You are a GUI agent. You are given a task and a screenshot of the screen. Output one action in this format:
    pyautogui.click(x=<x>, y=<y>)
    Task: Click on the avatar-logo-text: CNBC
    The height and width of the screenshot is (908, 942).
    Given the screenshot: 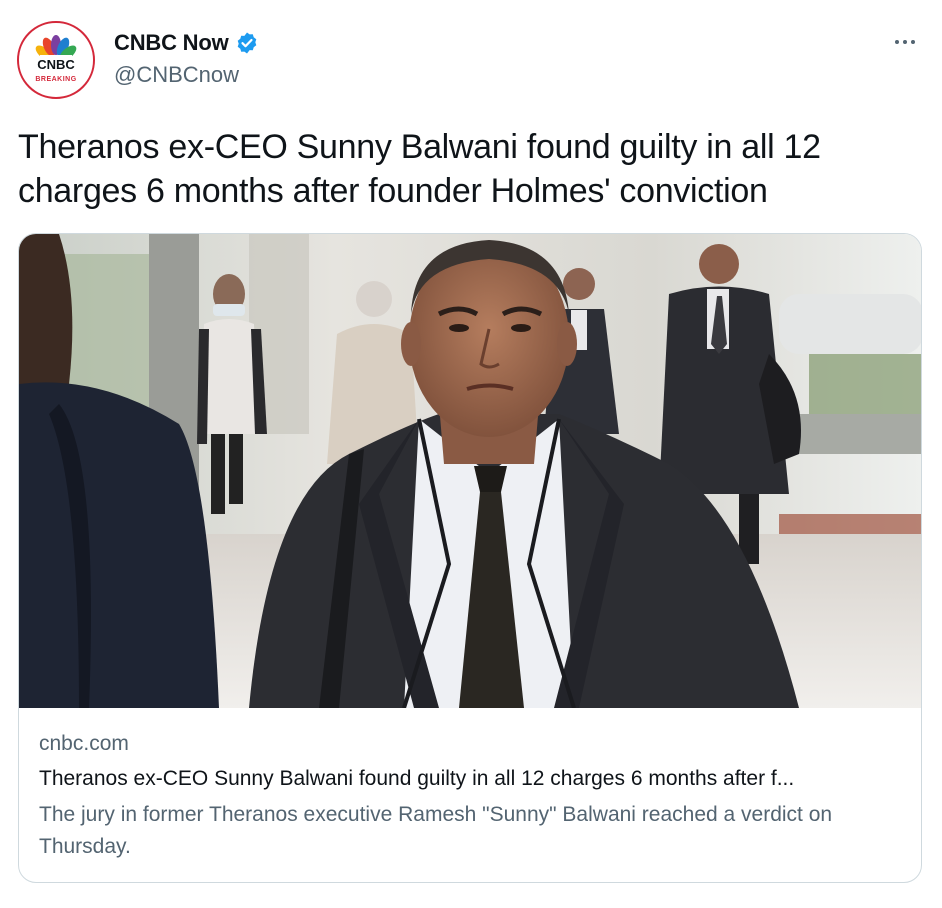 What is the action you would take?
    pyautogui.click(x=56, y=64)
    